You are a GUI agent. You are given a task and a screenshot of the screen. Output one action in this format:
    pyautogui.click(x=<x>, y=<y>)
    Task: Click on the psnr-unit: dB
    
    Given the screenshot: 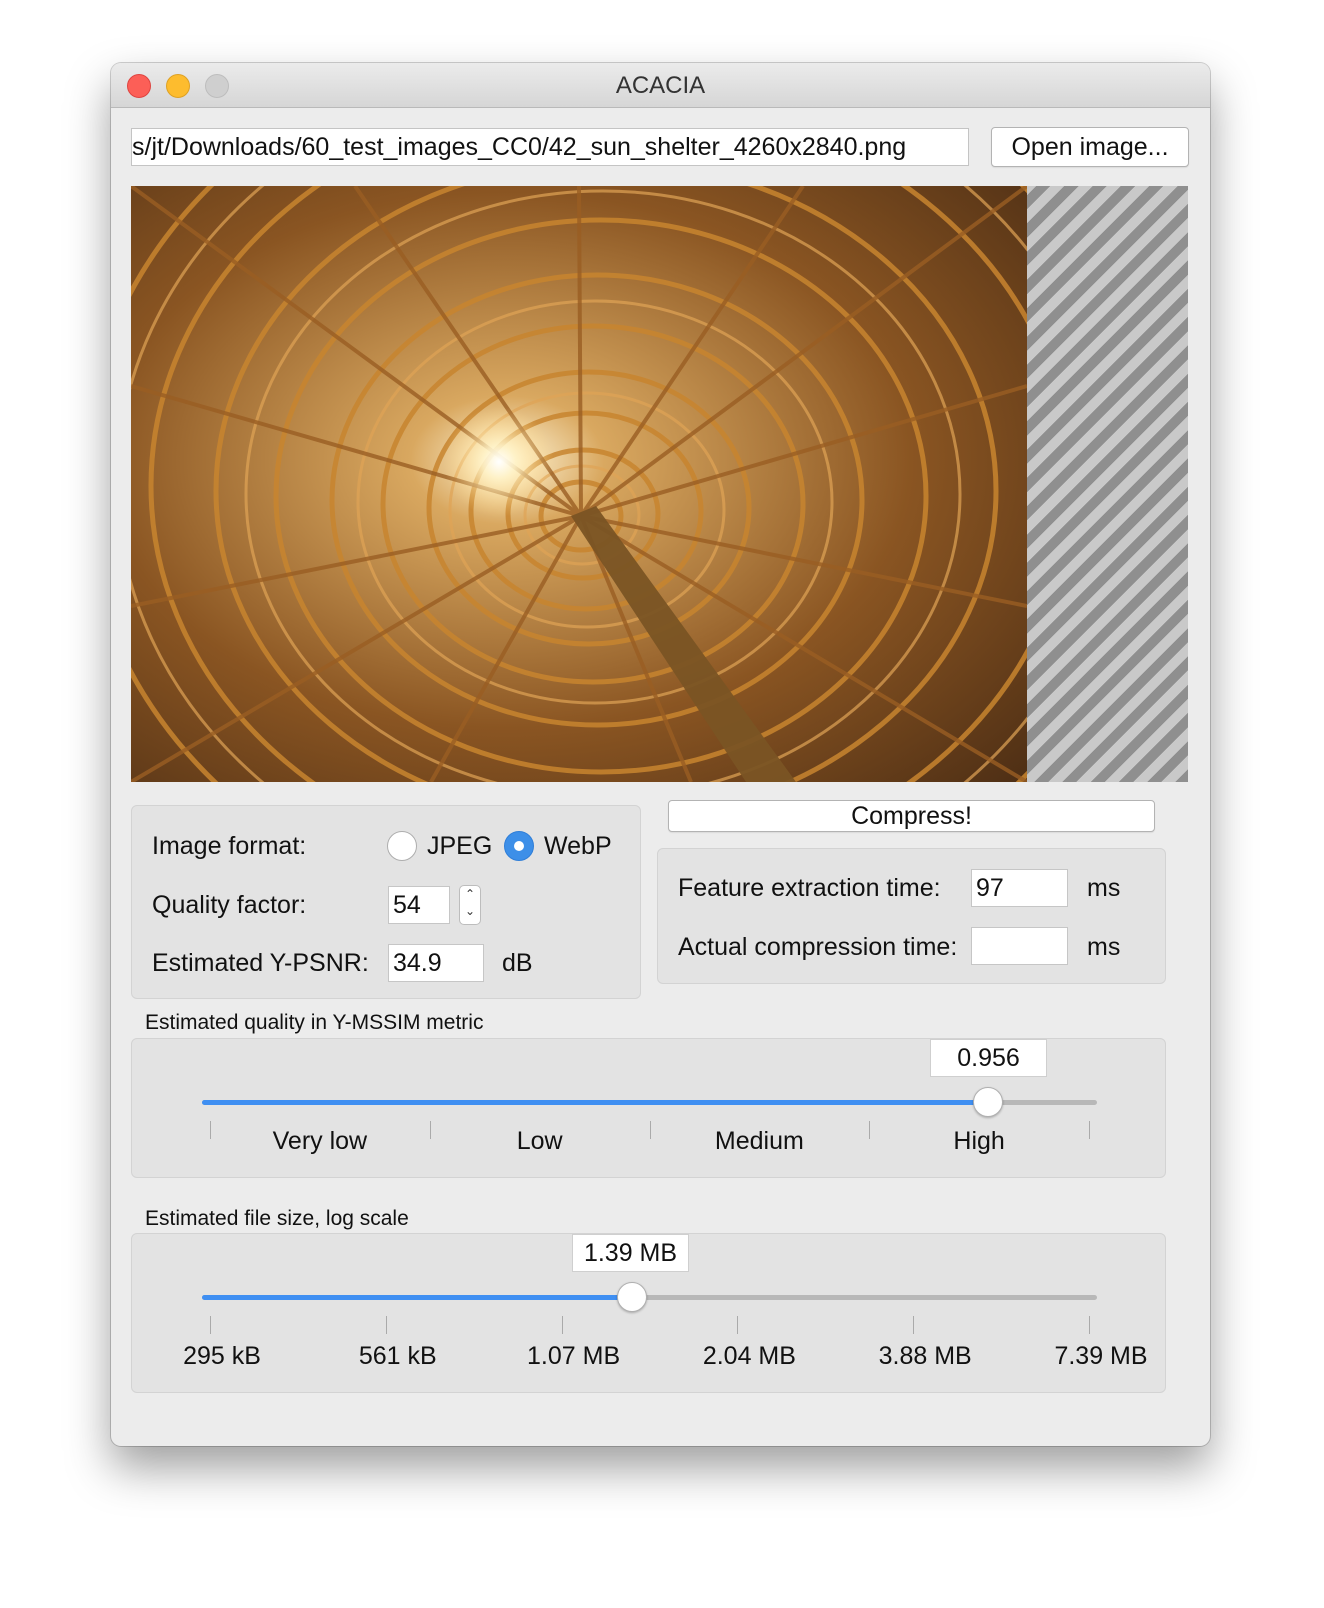 What is the action you would take?
    pyautogui.click(x=517, y=963)
    